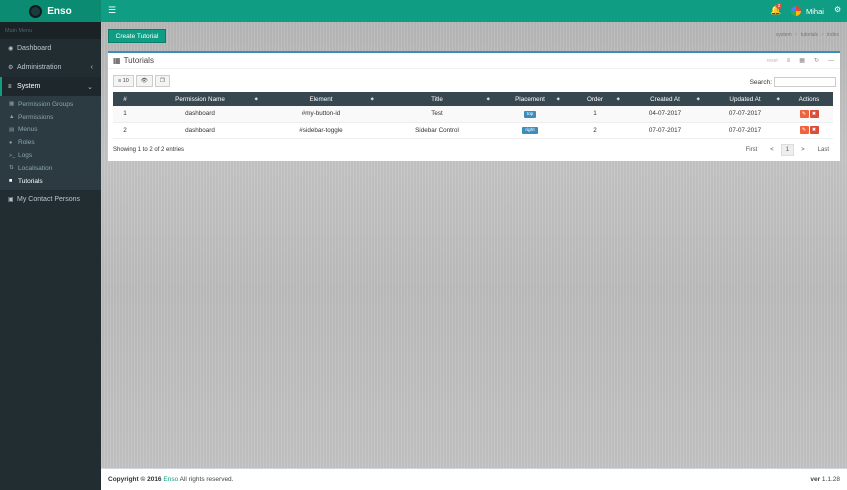  I want to click on sidebar-item-label: Localisation, so click(35, 168).